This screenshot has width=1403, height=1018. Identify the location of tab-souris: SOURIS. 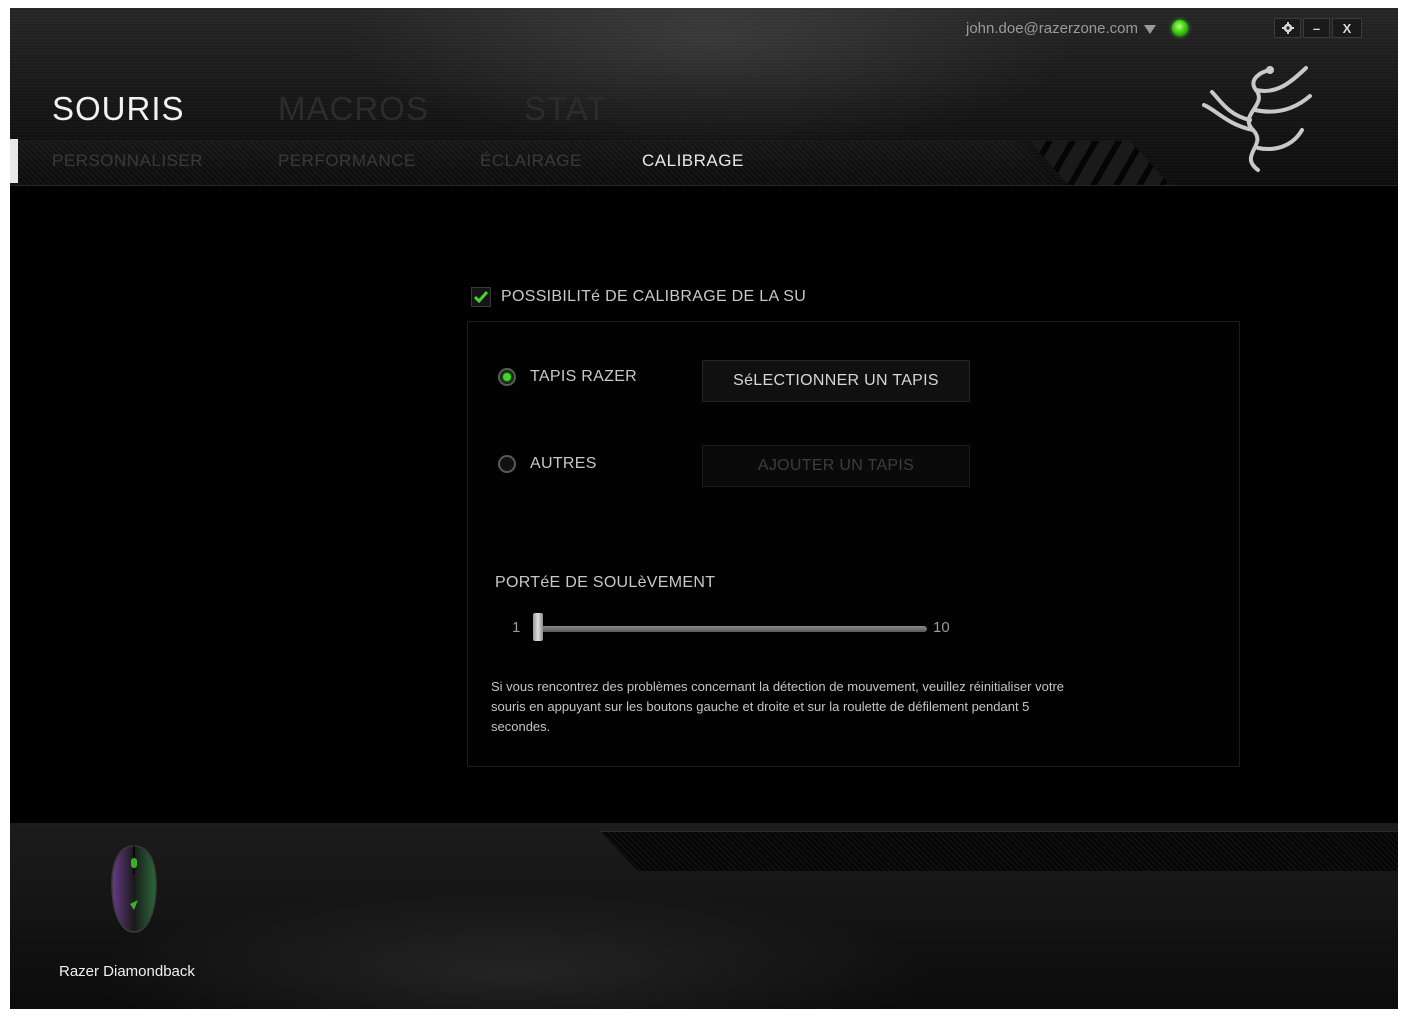
(118, 109).